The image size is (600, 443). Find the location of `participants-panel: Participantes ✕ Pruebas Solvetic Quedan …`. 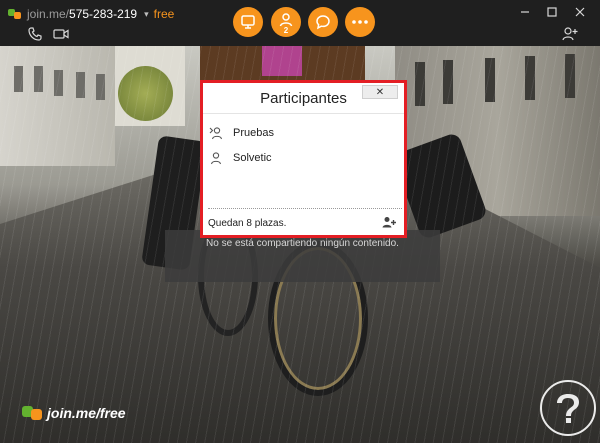

participants-panel: Participantes ✕ Pruebas Solvetic Quedan … is located at coordinates (303, 159).